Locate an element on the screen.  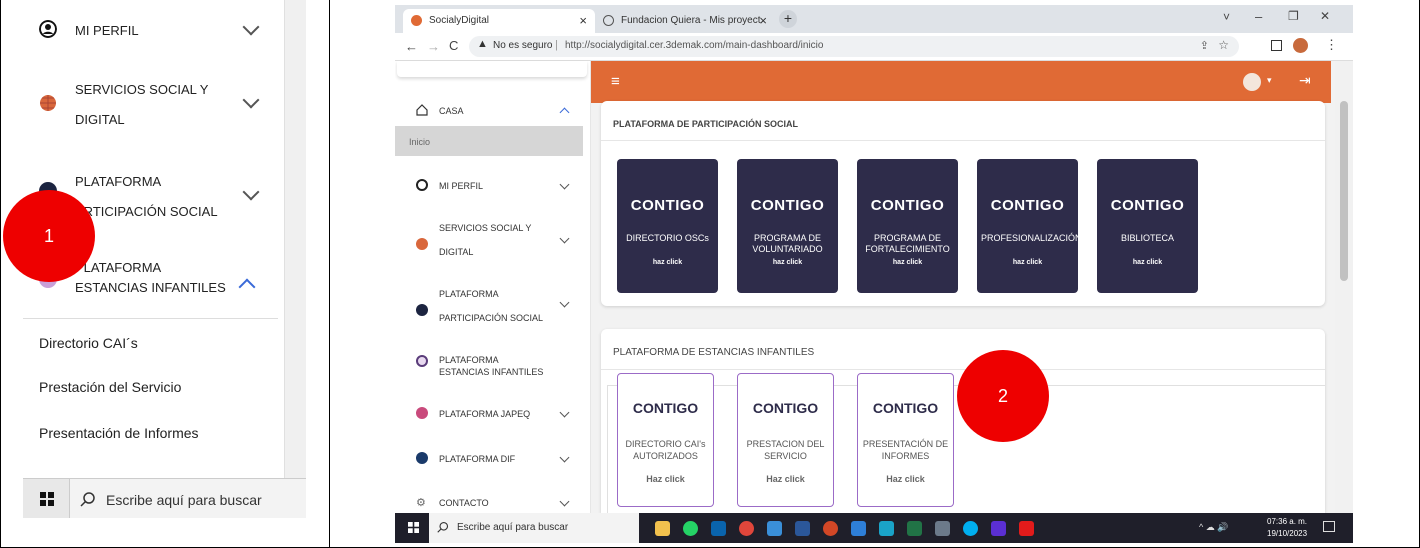
sidebar-item-estancias: PLATAFORMA ESTANCIAS INFANTILES is located at coordinates (493, 368).